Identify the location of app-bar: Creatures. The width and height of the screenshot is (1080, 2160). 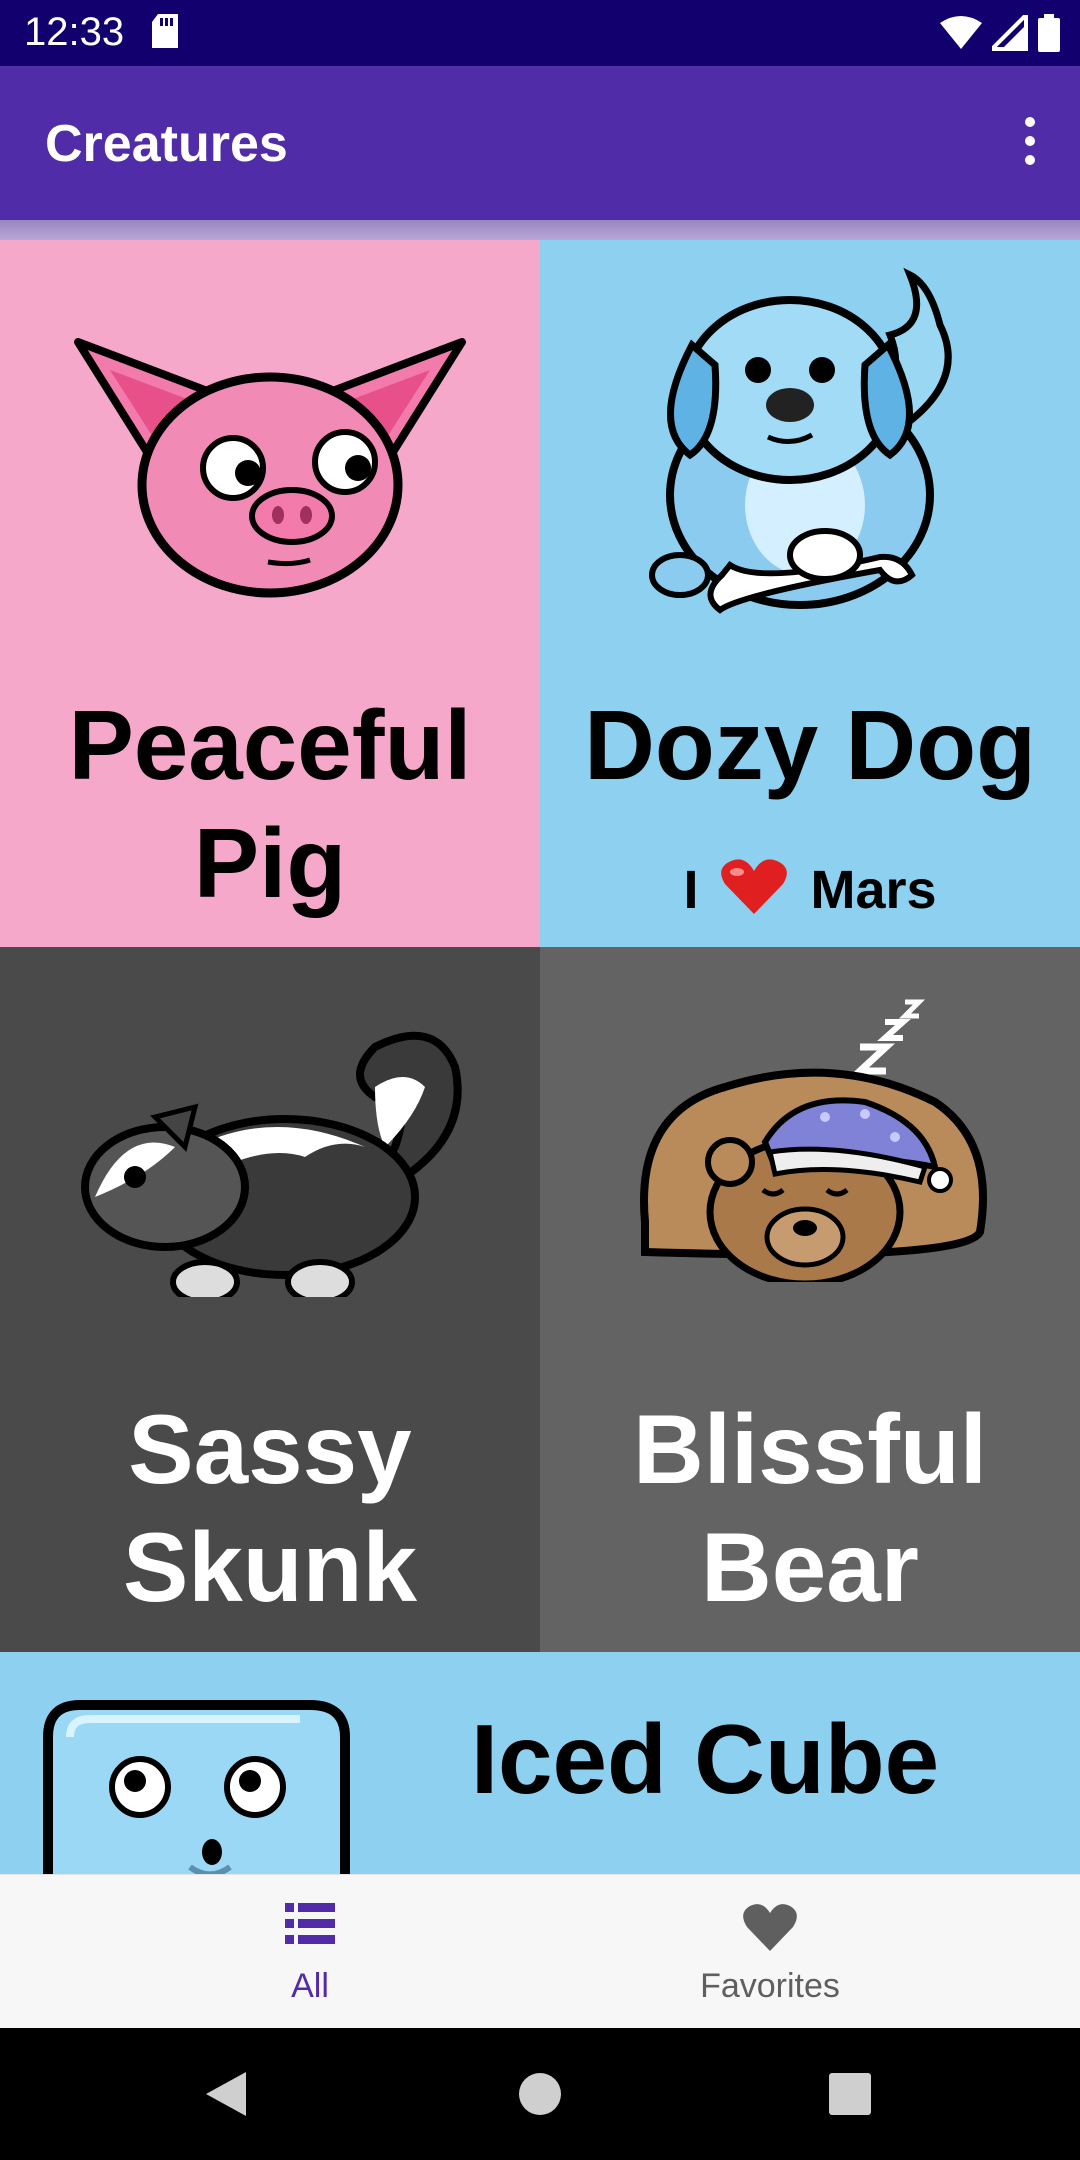
(540, 143).